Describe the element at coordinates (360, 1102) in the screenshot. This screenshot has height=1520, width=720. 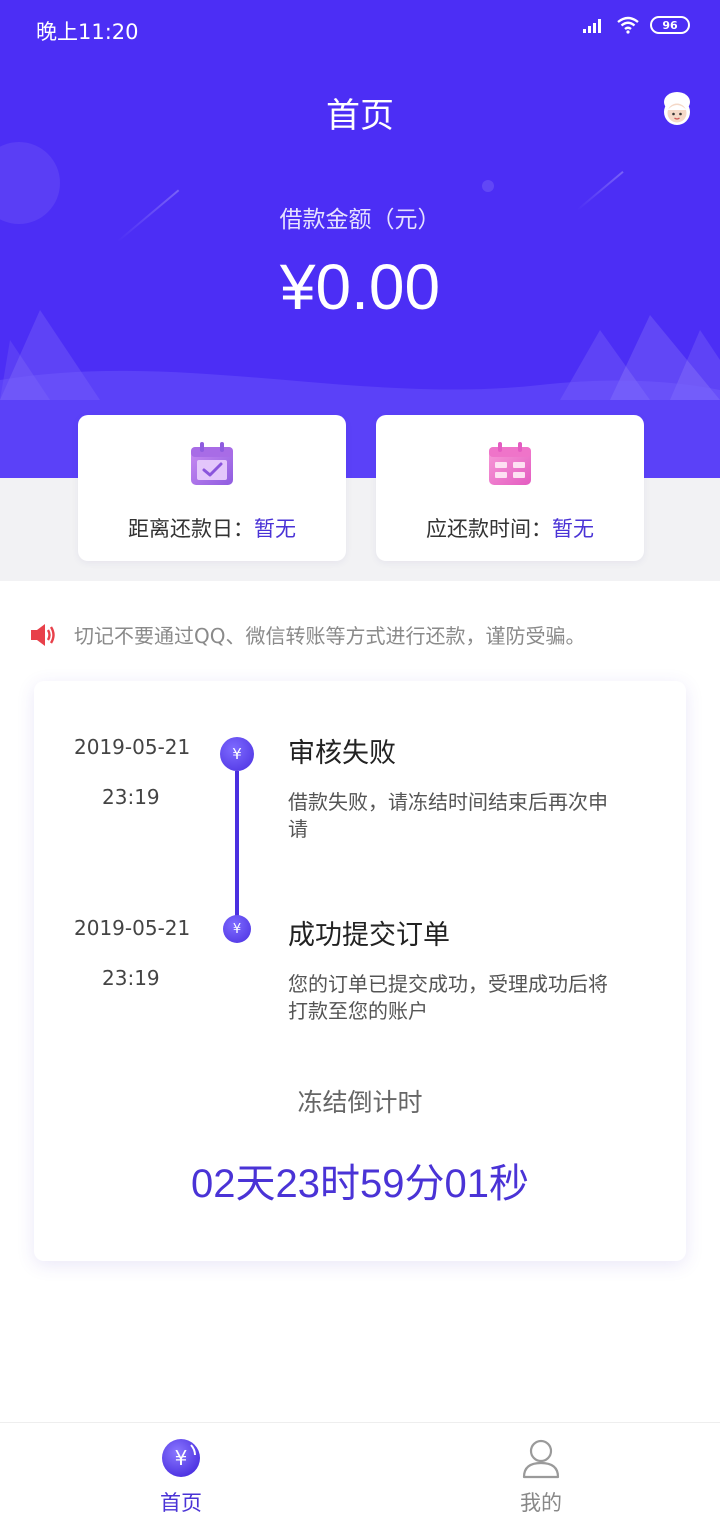
I see `countdown-label: 冻结倒计时` at that location.